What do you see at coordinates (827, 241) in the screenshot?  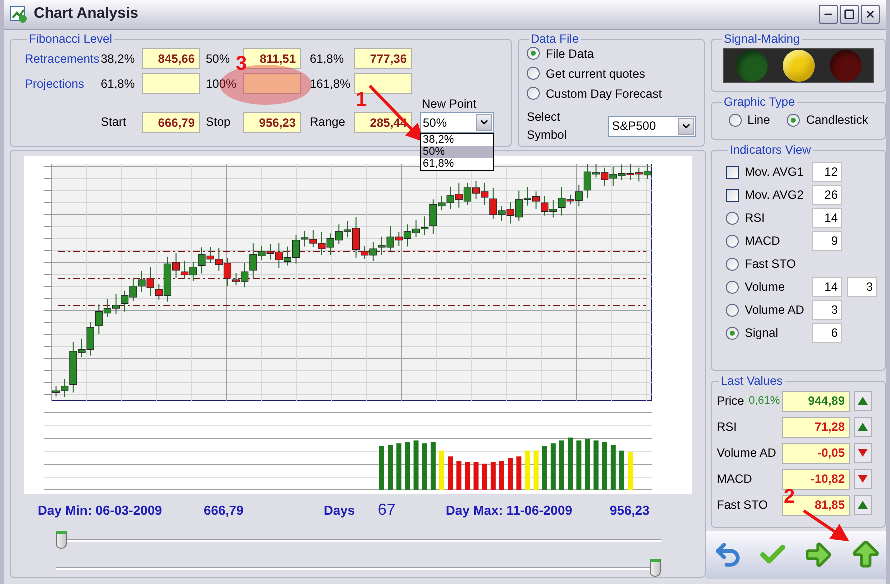 I see `parameter-field: 9` at bounding box center [827, 241].